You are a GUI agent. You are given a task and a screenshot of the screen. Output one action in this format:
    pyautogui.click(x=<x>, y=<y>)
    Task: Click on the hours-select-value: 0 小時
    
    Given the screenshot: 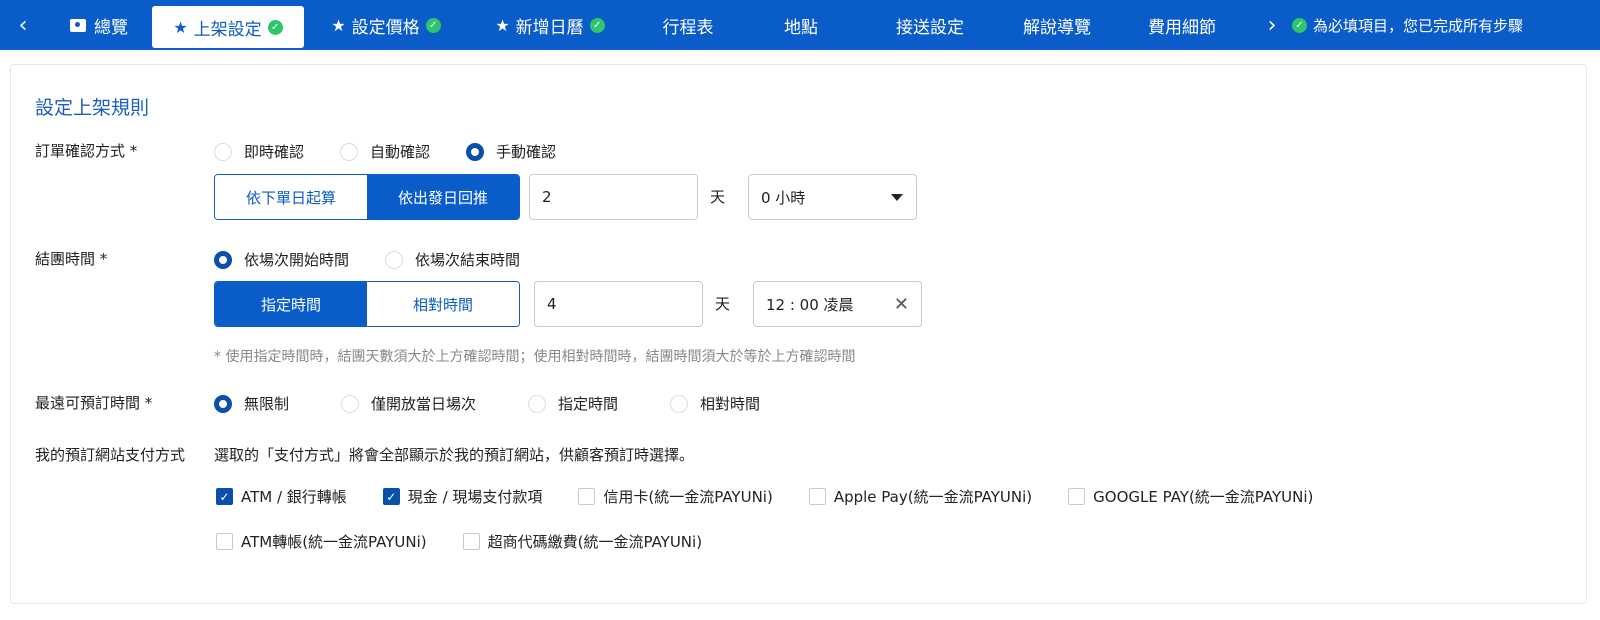 What is the action you would take?
    pyautogui.click(x=783, y=197)
    